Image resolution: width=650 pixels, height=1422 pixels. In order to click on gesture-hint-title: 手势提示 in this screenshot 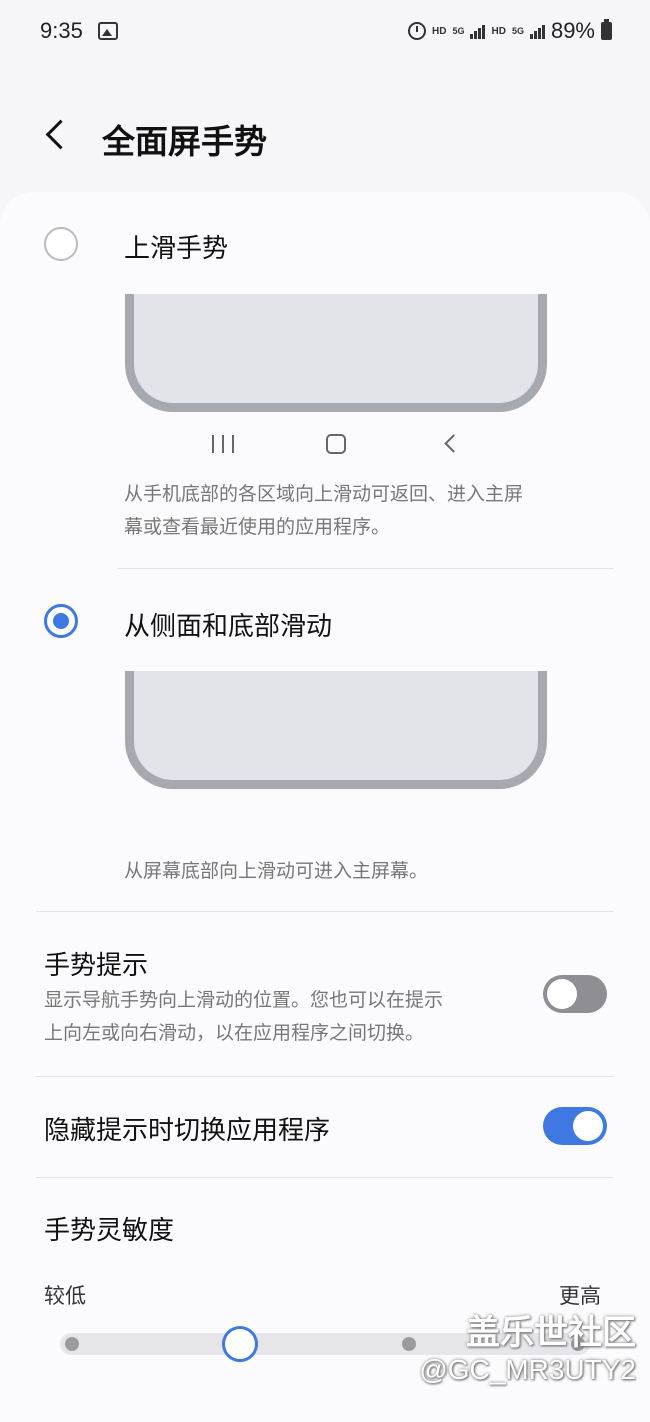, I will do `click(96, 963)`.